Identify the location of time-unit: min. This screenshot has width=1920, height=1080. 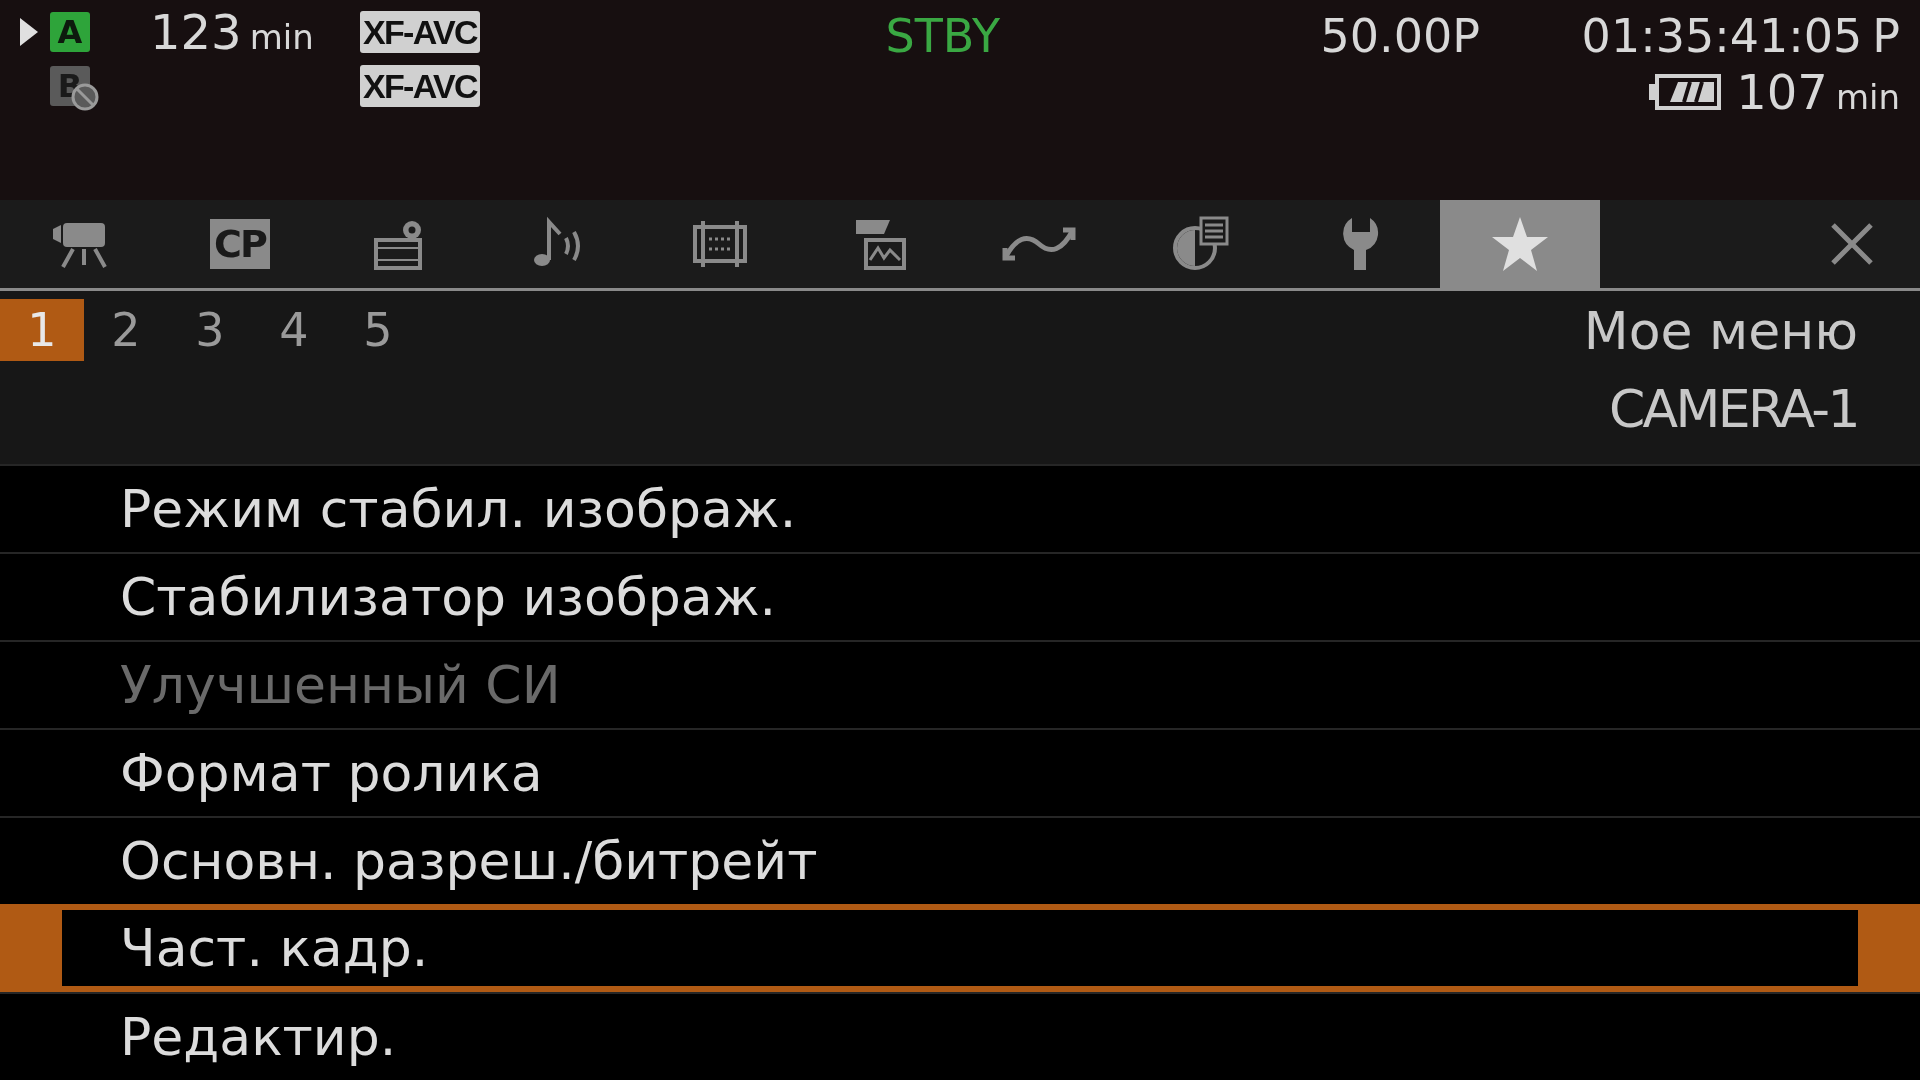
(281, 37).